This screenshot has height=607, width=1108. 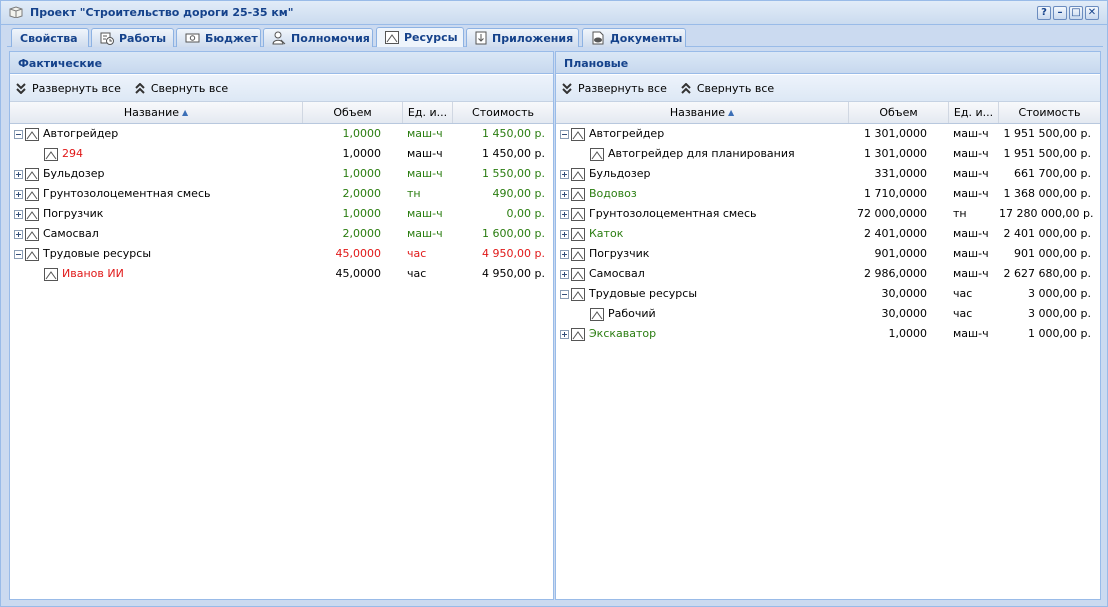 I want to click on table-row: Иванов ИИ 45,0000 час 4 950,00 р., so click(x=281, y=274).